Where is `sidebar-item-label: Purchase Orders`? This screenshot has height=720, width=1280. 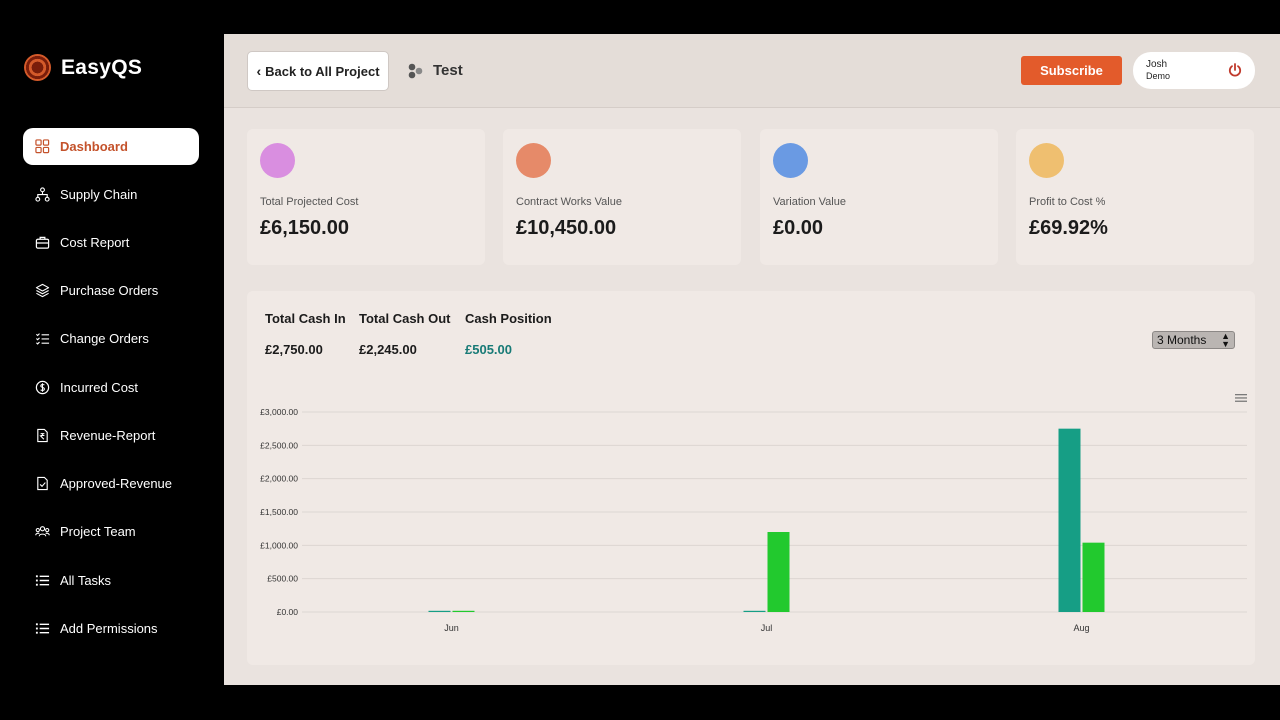 sidebar-item-label: Purchase Orders is located at coordinates (109, 290).